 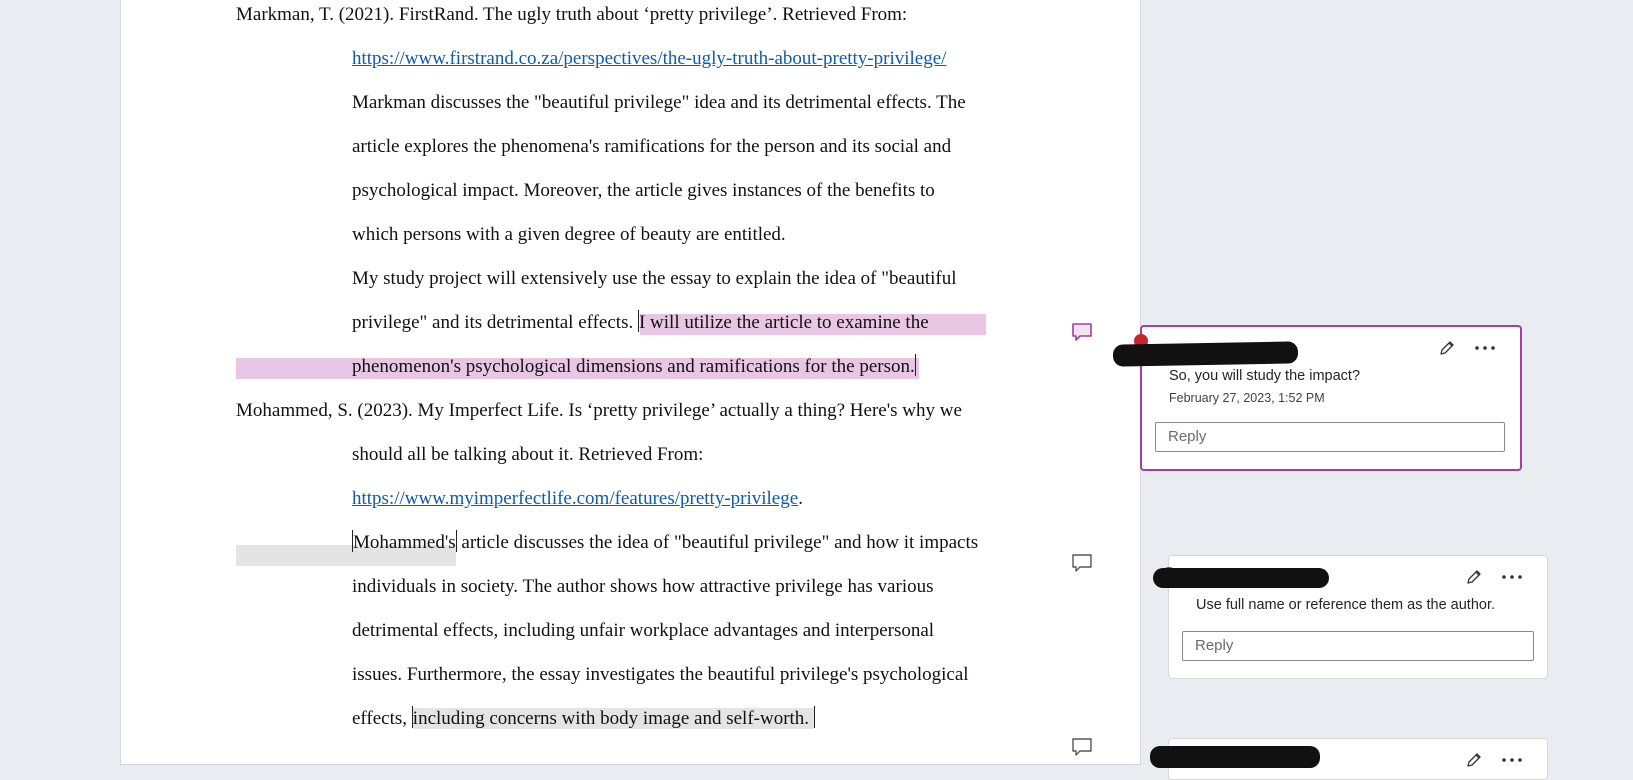 What do you see at coordinates (404, 542) in the screenshot?
I see `highlighted-text: Mohammed's` at bounding box center [404, 542].